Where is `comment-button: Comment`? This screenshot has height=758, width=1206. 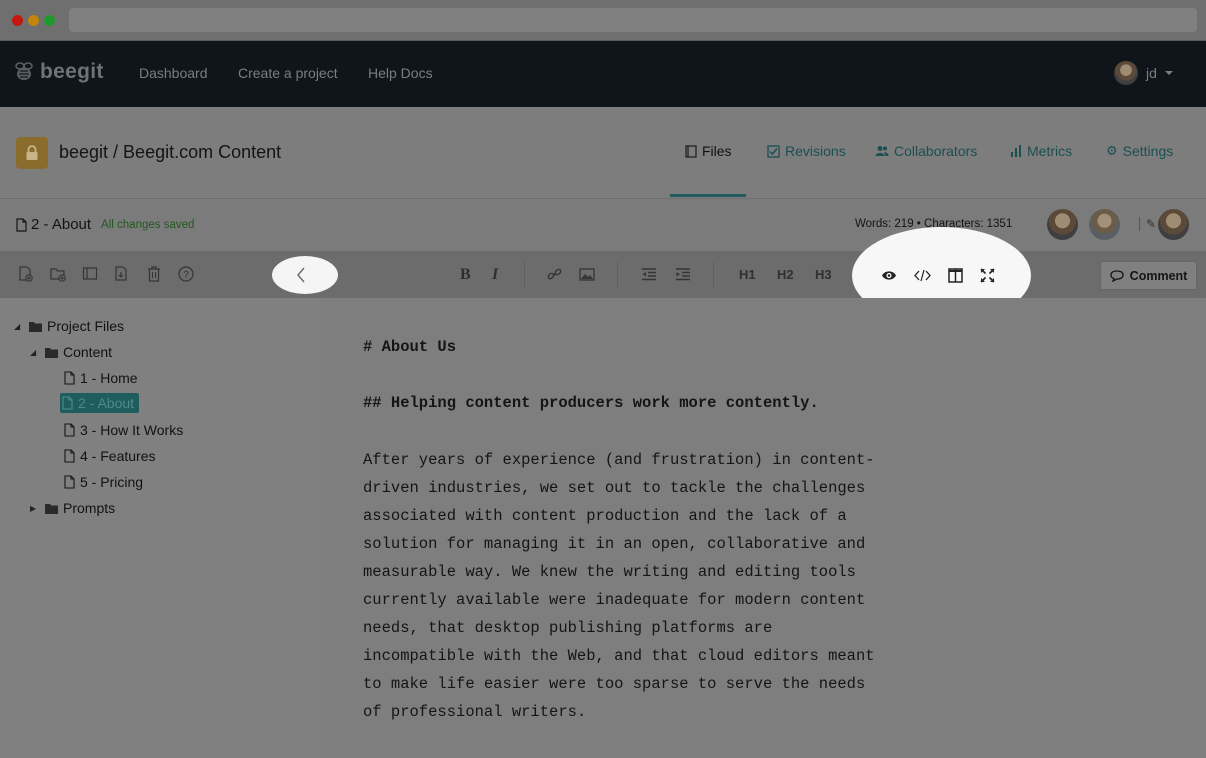 comment-button: Comment is located at coordinates (1148, 275).